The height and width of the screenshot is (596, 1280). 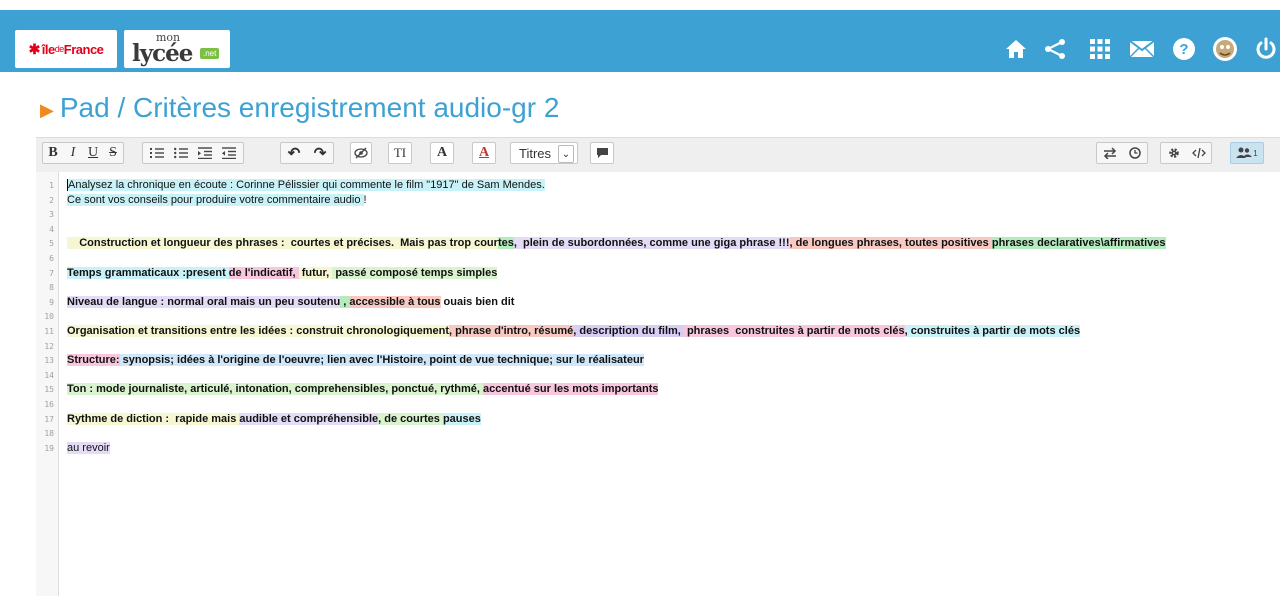 What do you see at coordinates (640, 41) in the screenshot?
I see `top-header: ✱ île de France mon lycée .net ?` at bounding box center [640, 41].